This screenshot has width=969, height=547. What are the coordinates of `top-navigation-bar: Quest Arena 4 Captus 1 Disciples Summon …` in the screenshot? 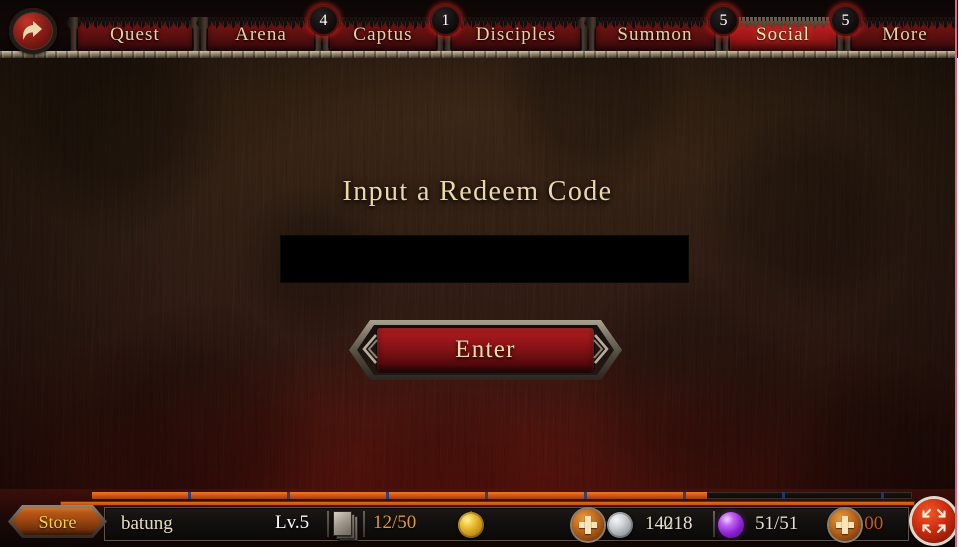 It's located at (477, 29).